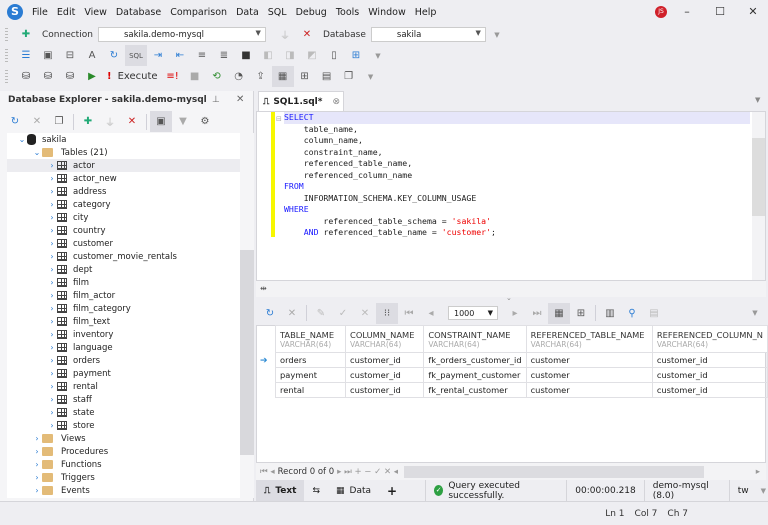 The image size is (768, 525). I want to click on menu-window: Window, so click(386, 12).